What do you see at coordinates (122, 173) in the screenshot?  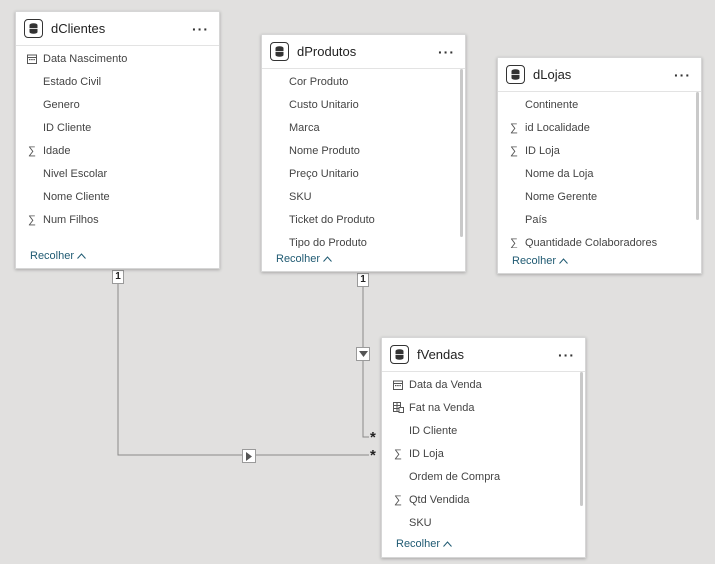 I see `field-item: Nivel Escolar` at bounding box center [122, 173].